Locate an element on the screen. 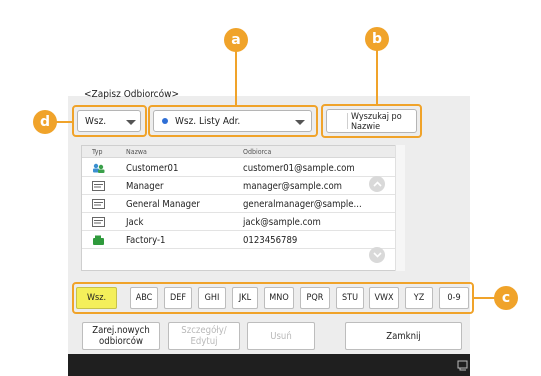 The image size is (541, 376). callout-a-badge: a is located at coordinates (236, 40).